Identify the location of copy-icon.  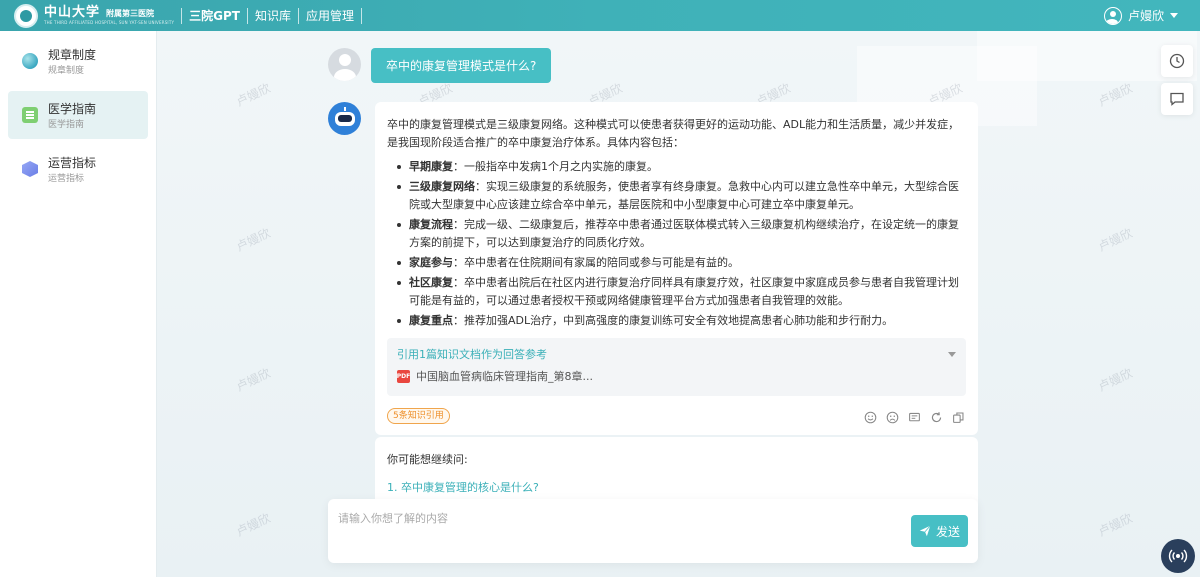
(959, 418).